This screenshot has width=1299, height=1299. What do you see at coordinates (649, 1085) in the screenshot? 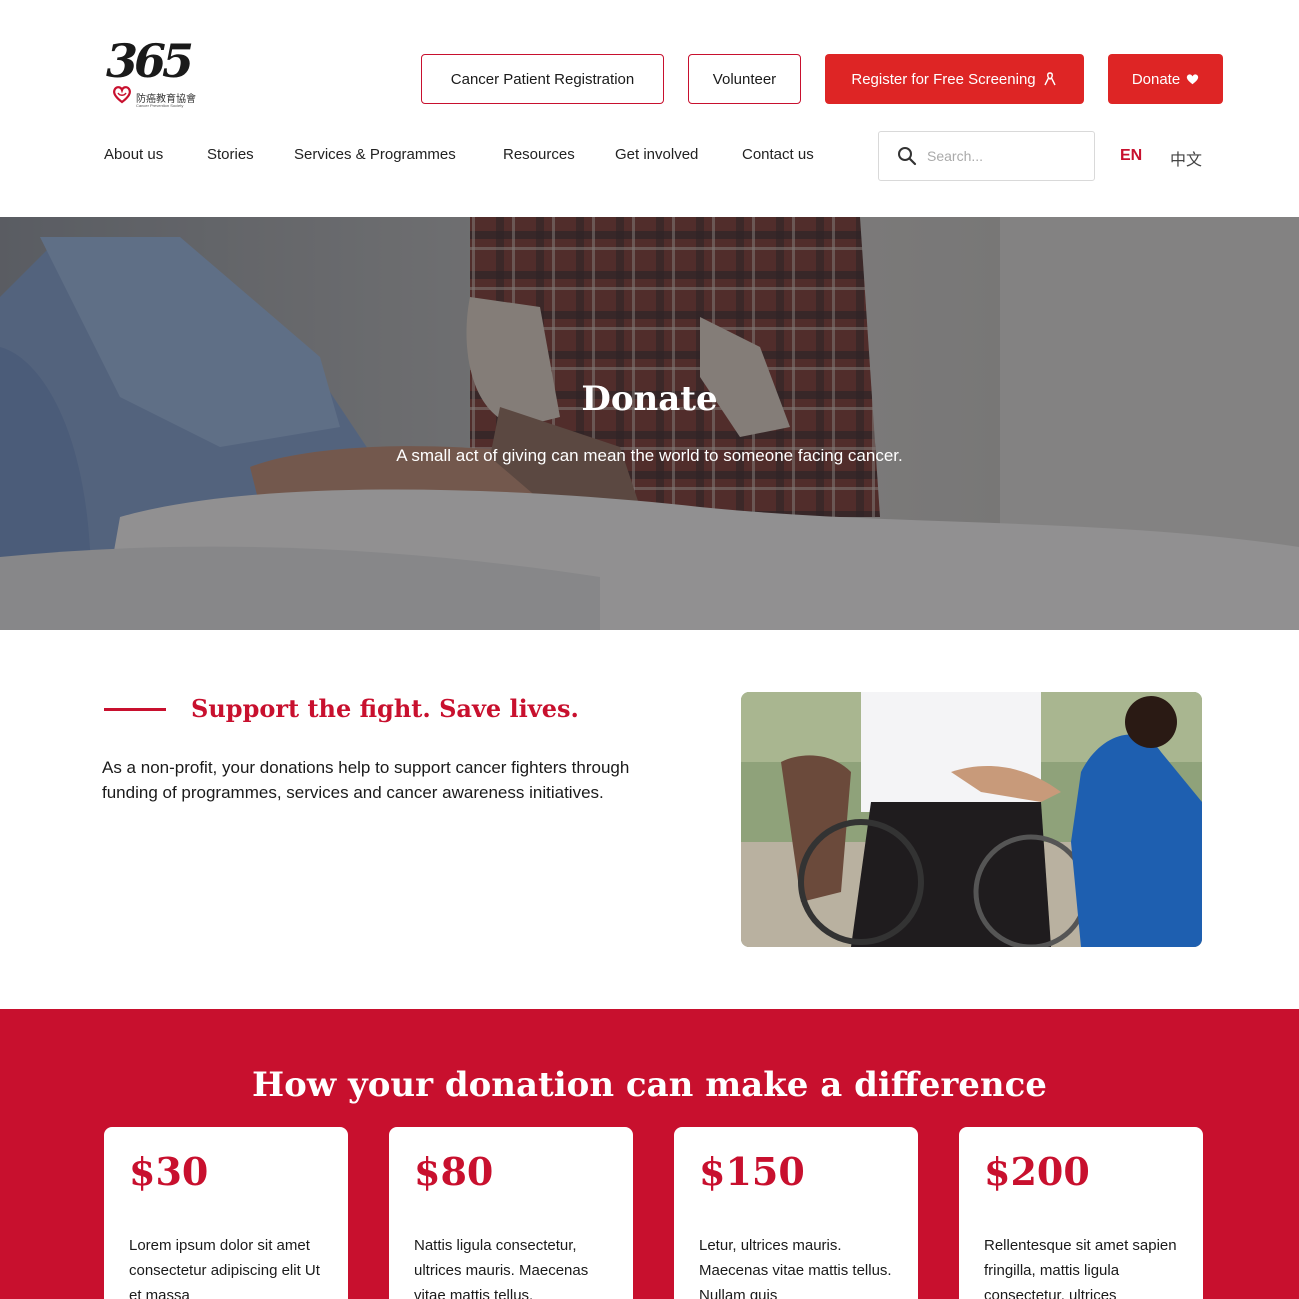
I see `donation-heading: How your donation can make a difference` at bounding box center [649, 1085].